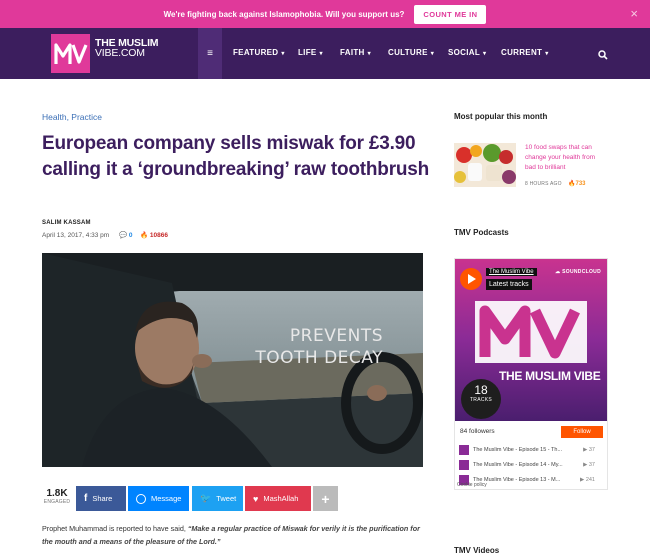  Describe the element at coordinates (408, 52) in the screenshot. I see `nav-label: CULTURE` at that location.